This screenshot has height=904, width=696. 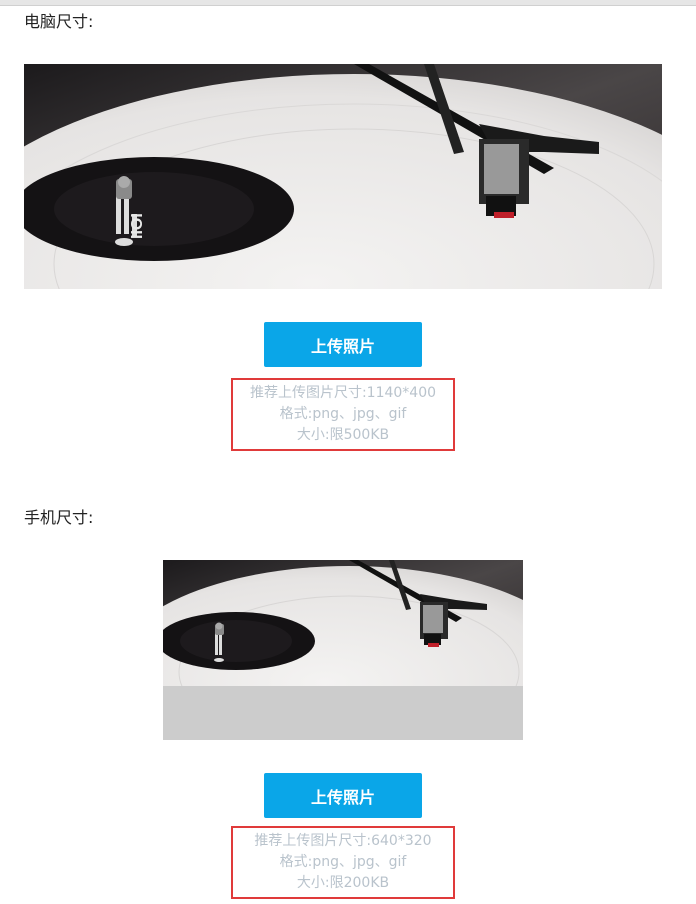 What do you see at coordinates (343, 883) in the screenshot?
I see `mobile-hint-limit: 大小:限200KB` at bounding box center [343, 883].